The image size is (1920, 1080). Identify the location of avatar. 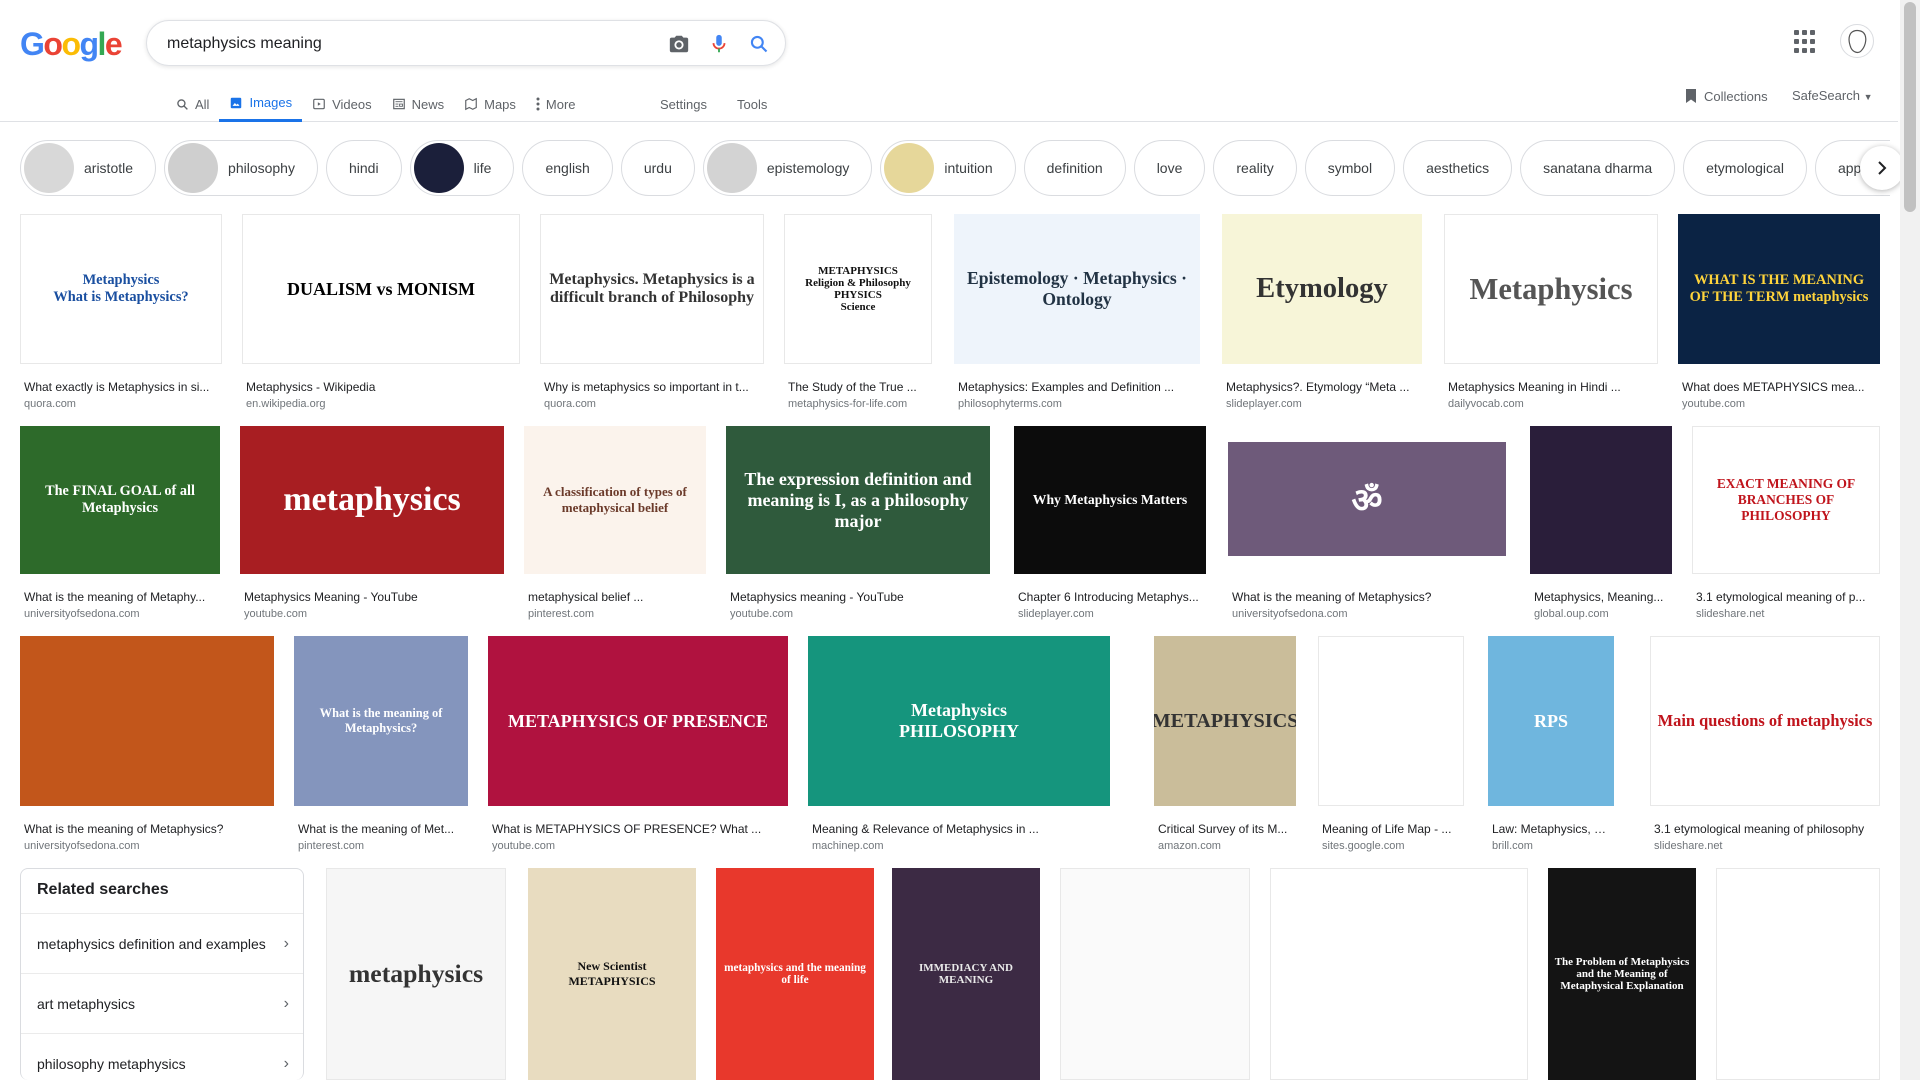
(1857, 41).